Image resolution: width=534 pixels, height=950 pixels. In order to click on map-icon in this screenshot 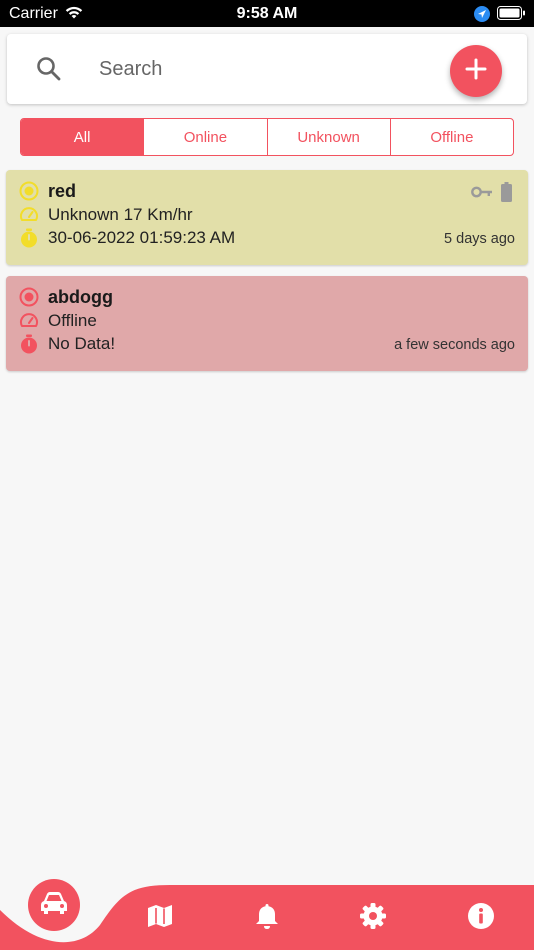, I will do `click(160, 918)`.